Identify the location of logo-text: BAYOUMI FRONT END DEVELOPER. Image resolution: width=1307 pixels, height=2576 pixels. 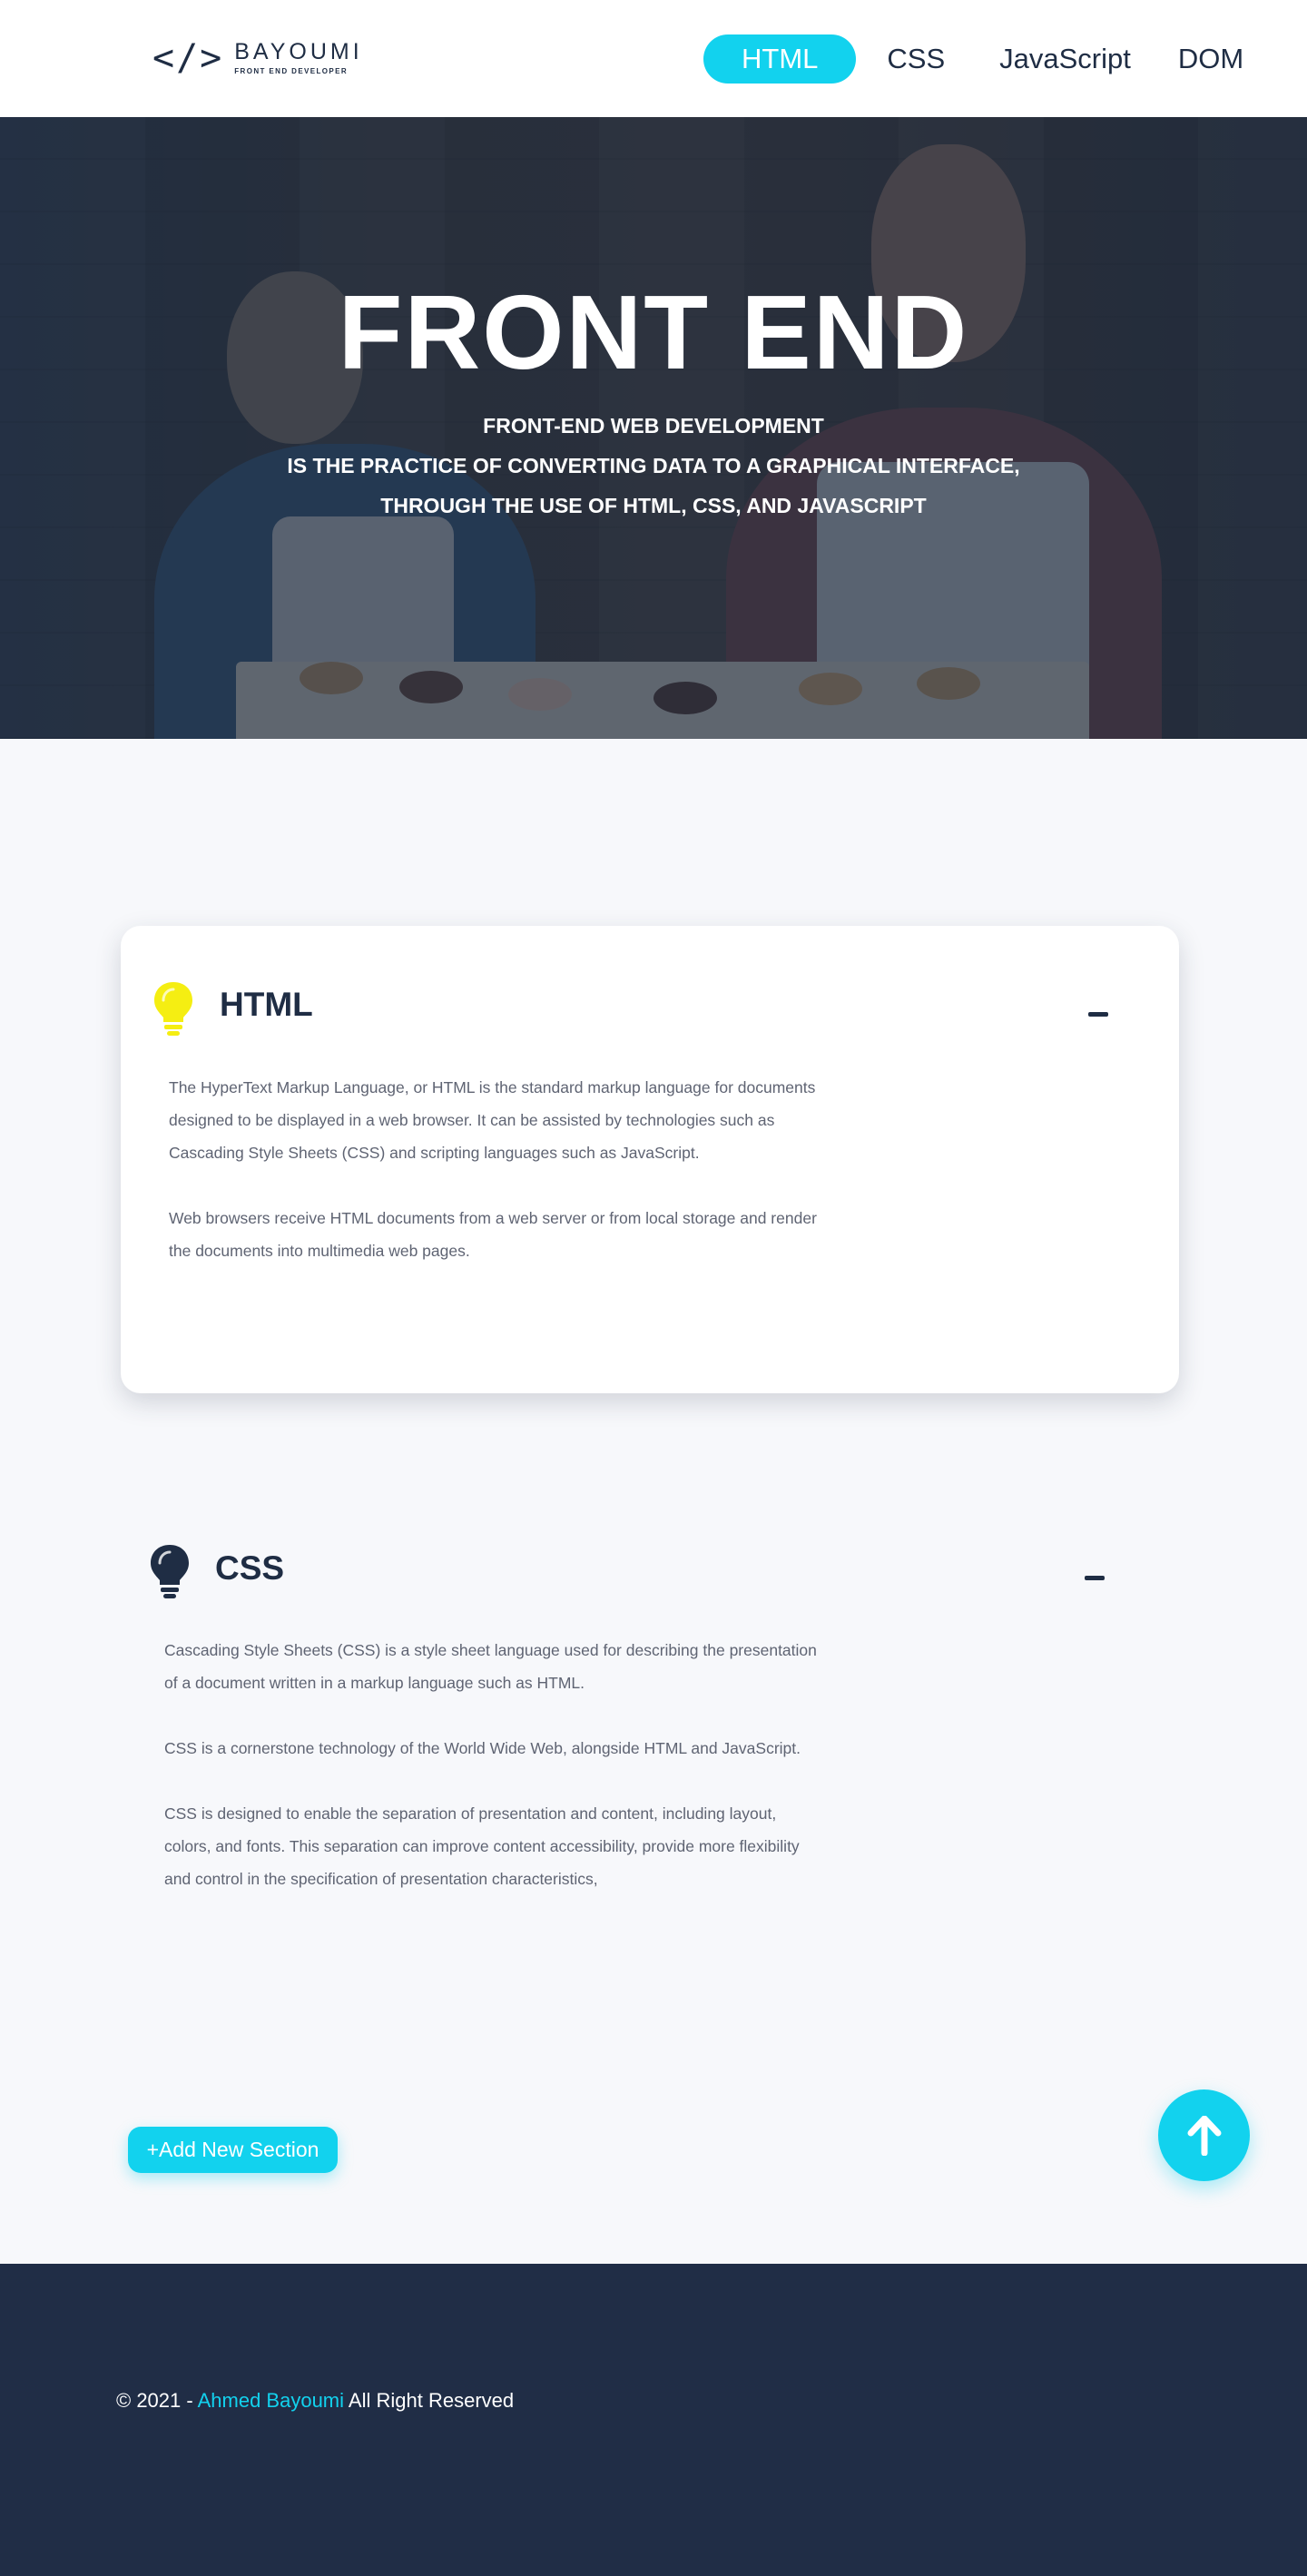
(298, 57).